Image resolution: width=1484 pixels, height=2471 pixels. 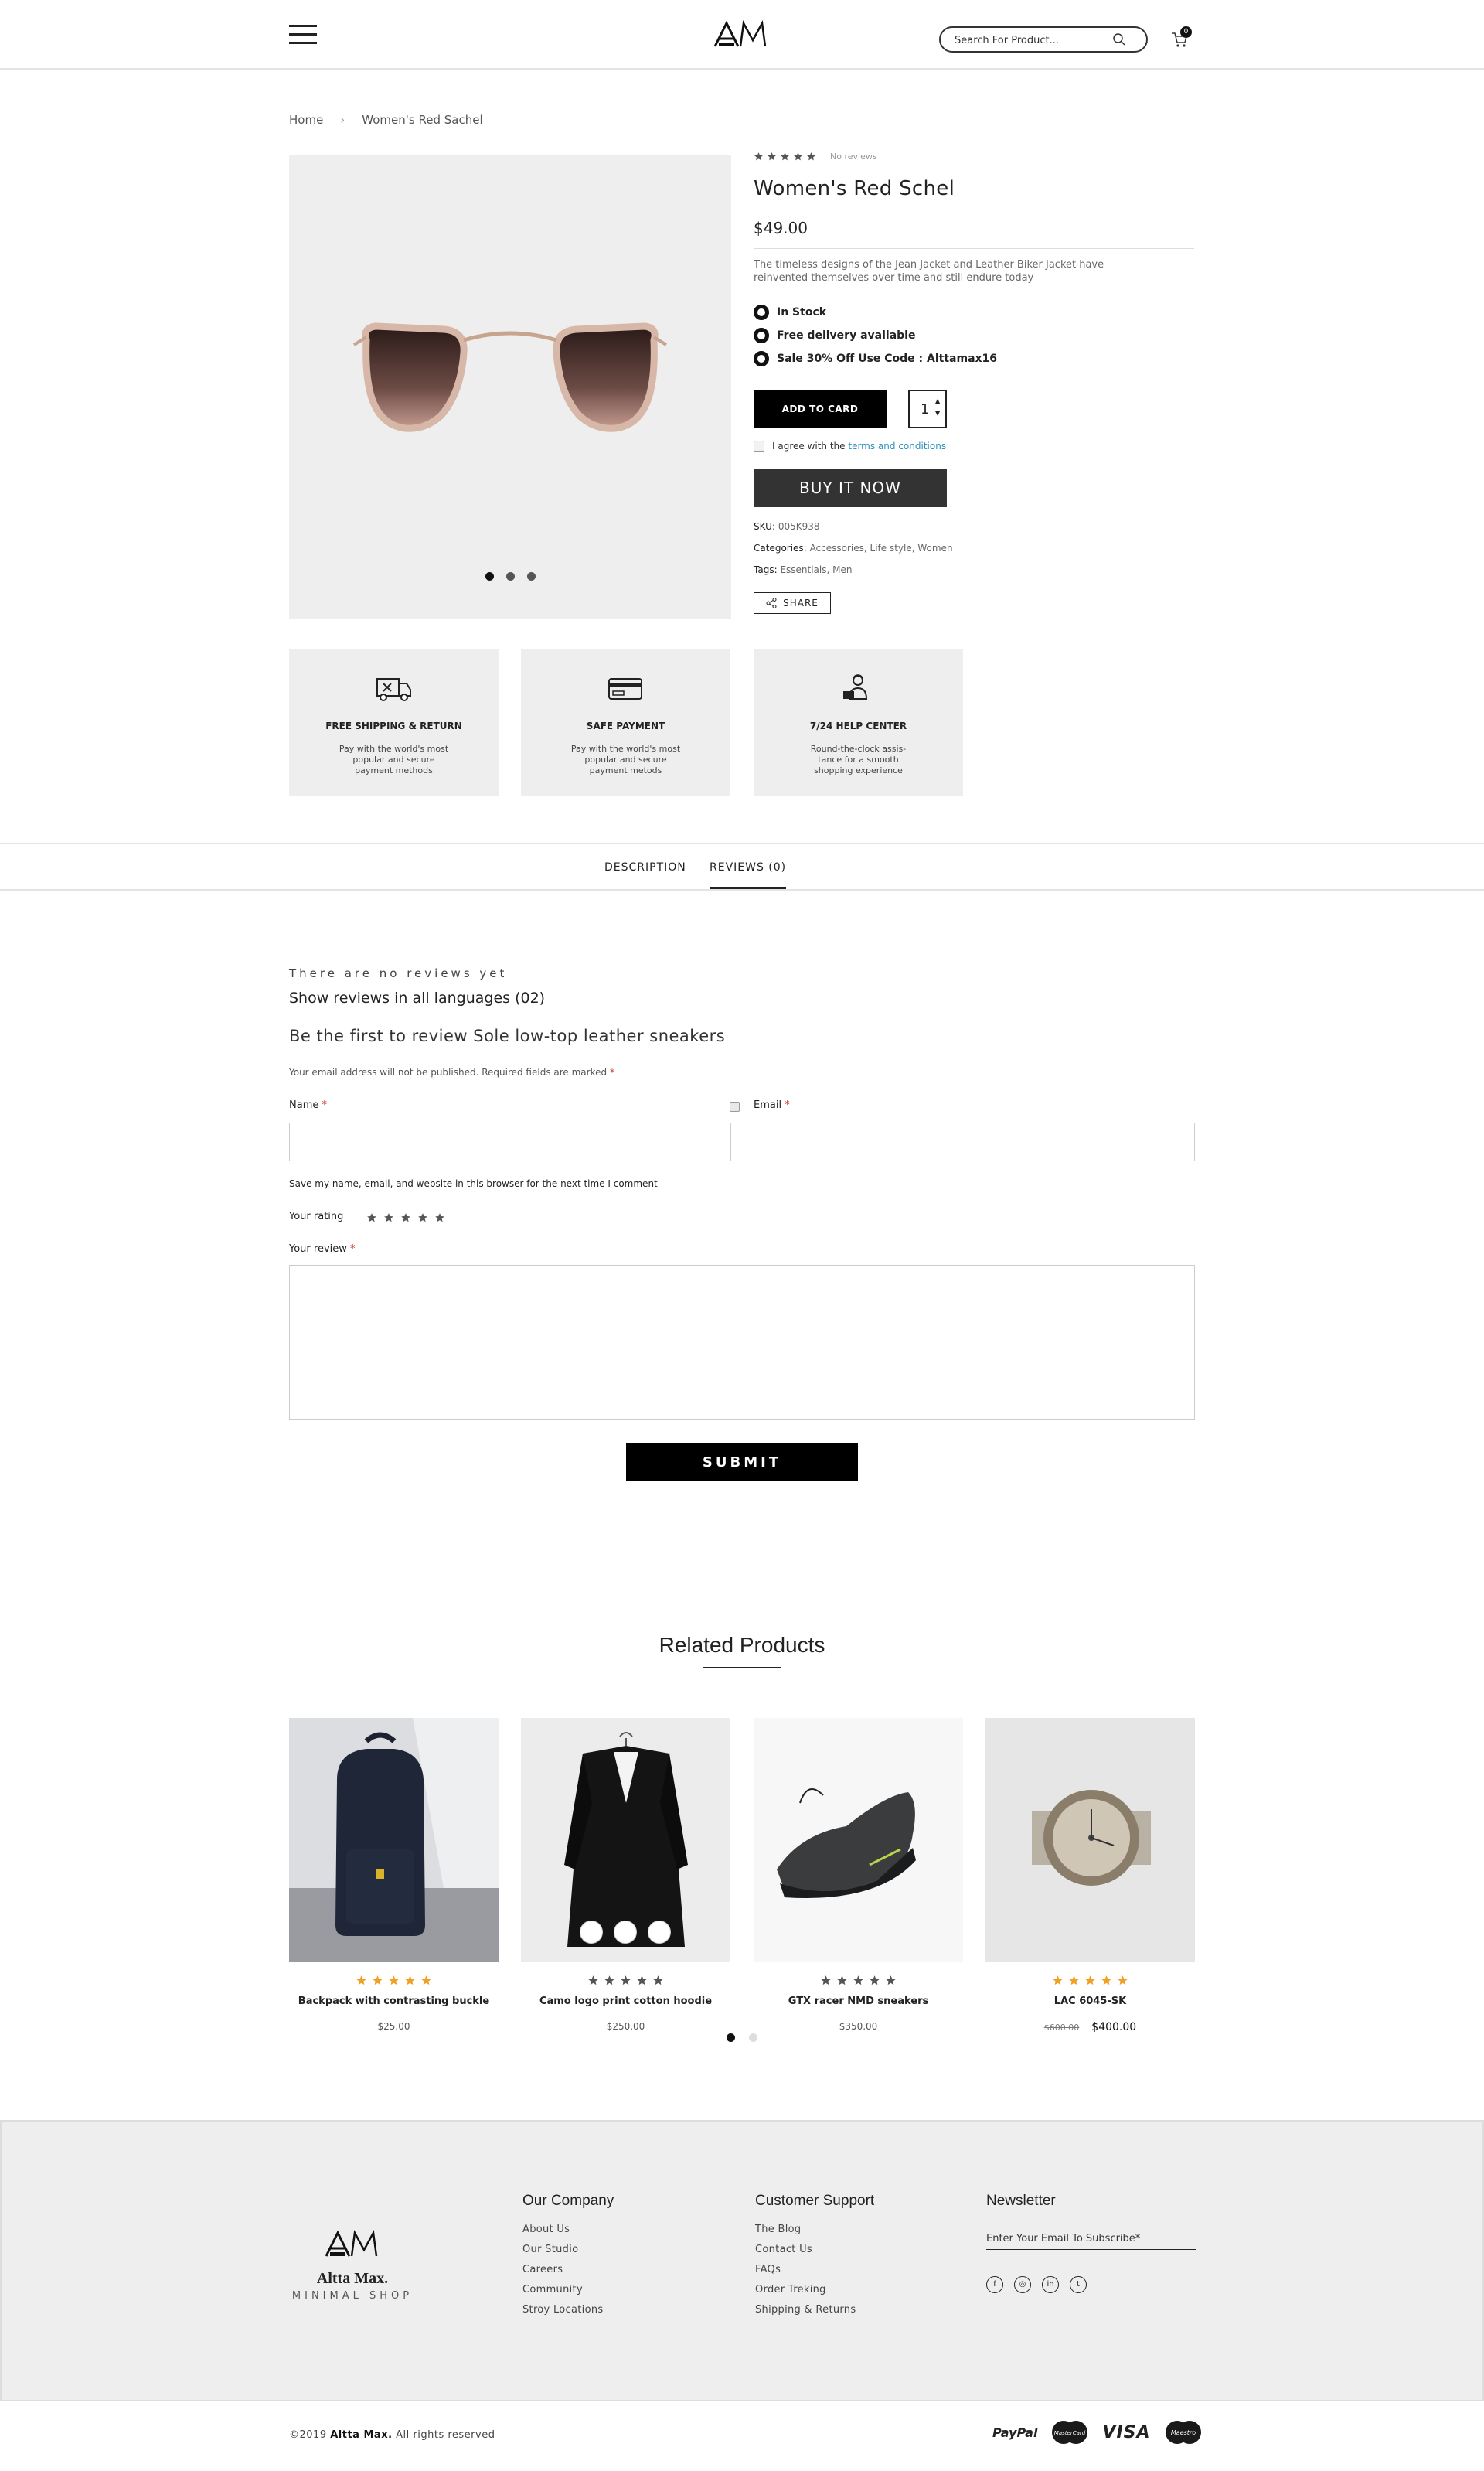 What do you see at coordinates (568, 2269) in the screenshot?
I see `footer-link: Careers` at bounding box center [568, 2269].